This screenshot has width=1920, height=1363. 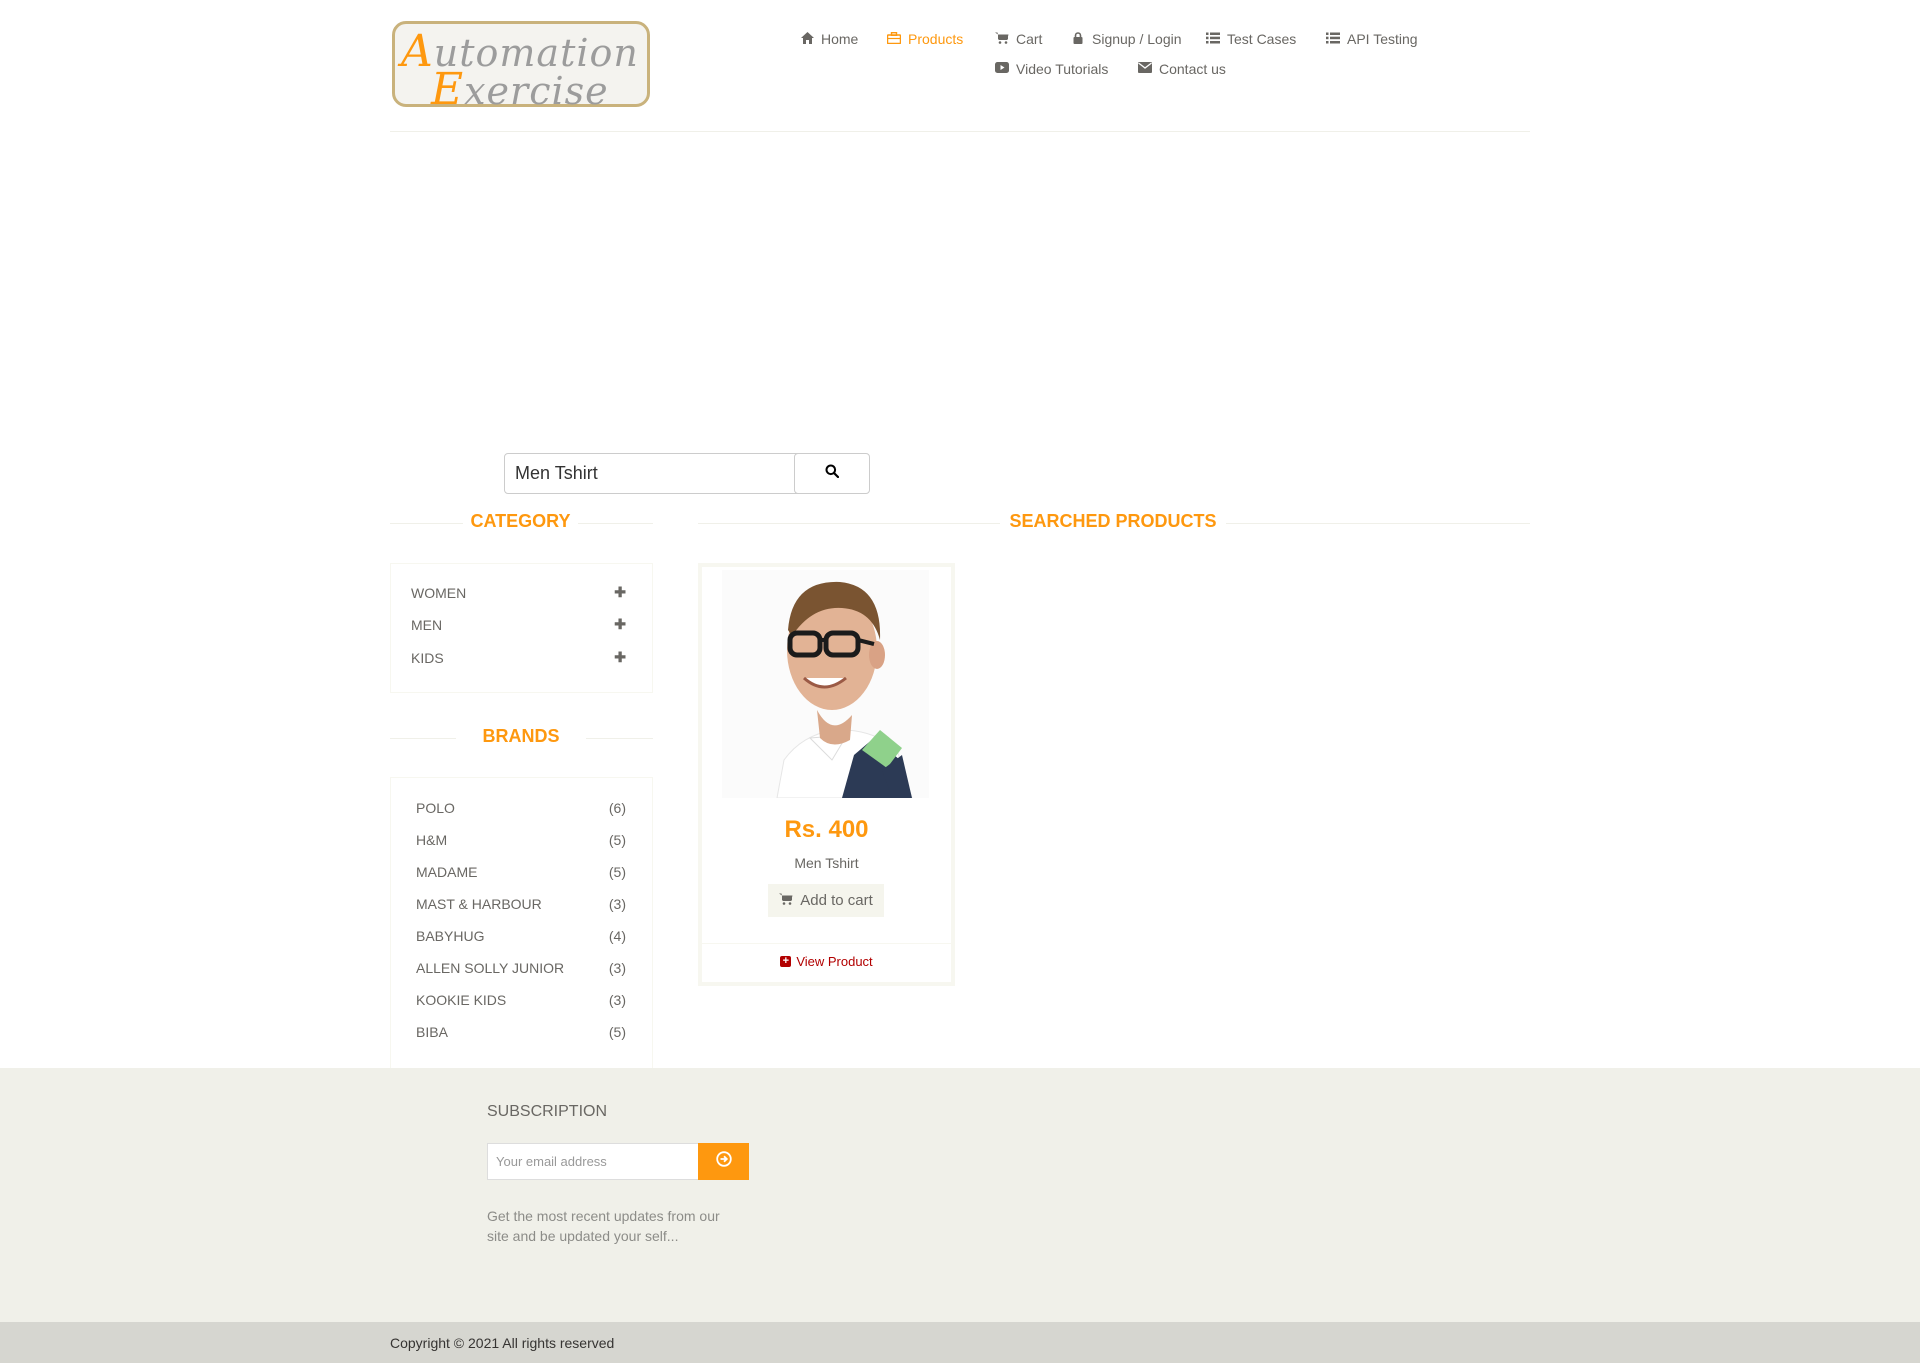 I want to click on product-image, so click(x=825, y=684).